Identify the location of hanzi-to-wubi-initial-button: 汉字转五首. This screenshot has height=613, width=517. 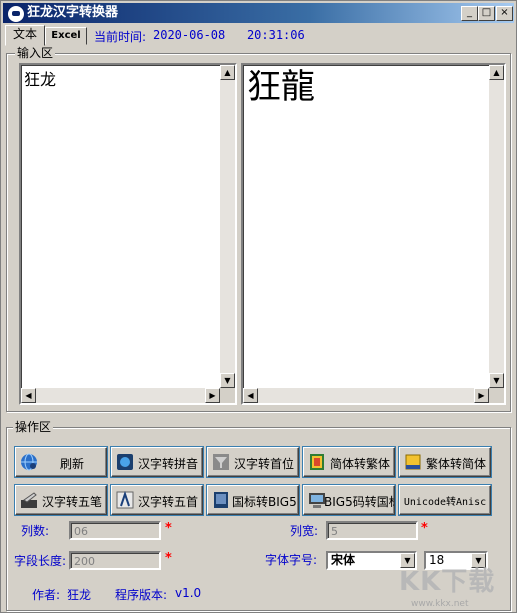
(157, 500).